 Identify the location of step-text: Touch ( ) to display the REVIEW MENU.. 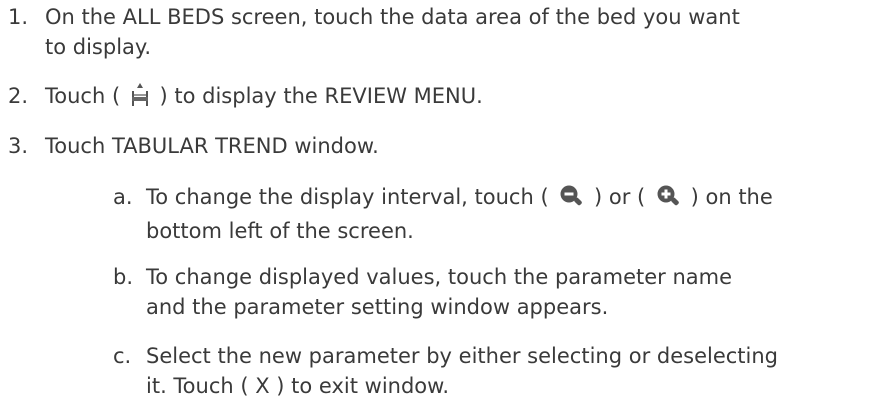
(455, 98).